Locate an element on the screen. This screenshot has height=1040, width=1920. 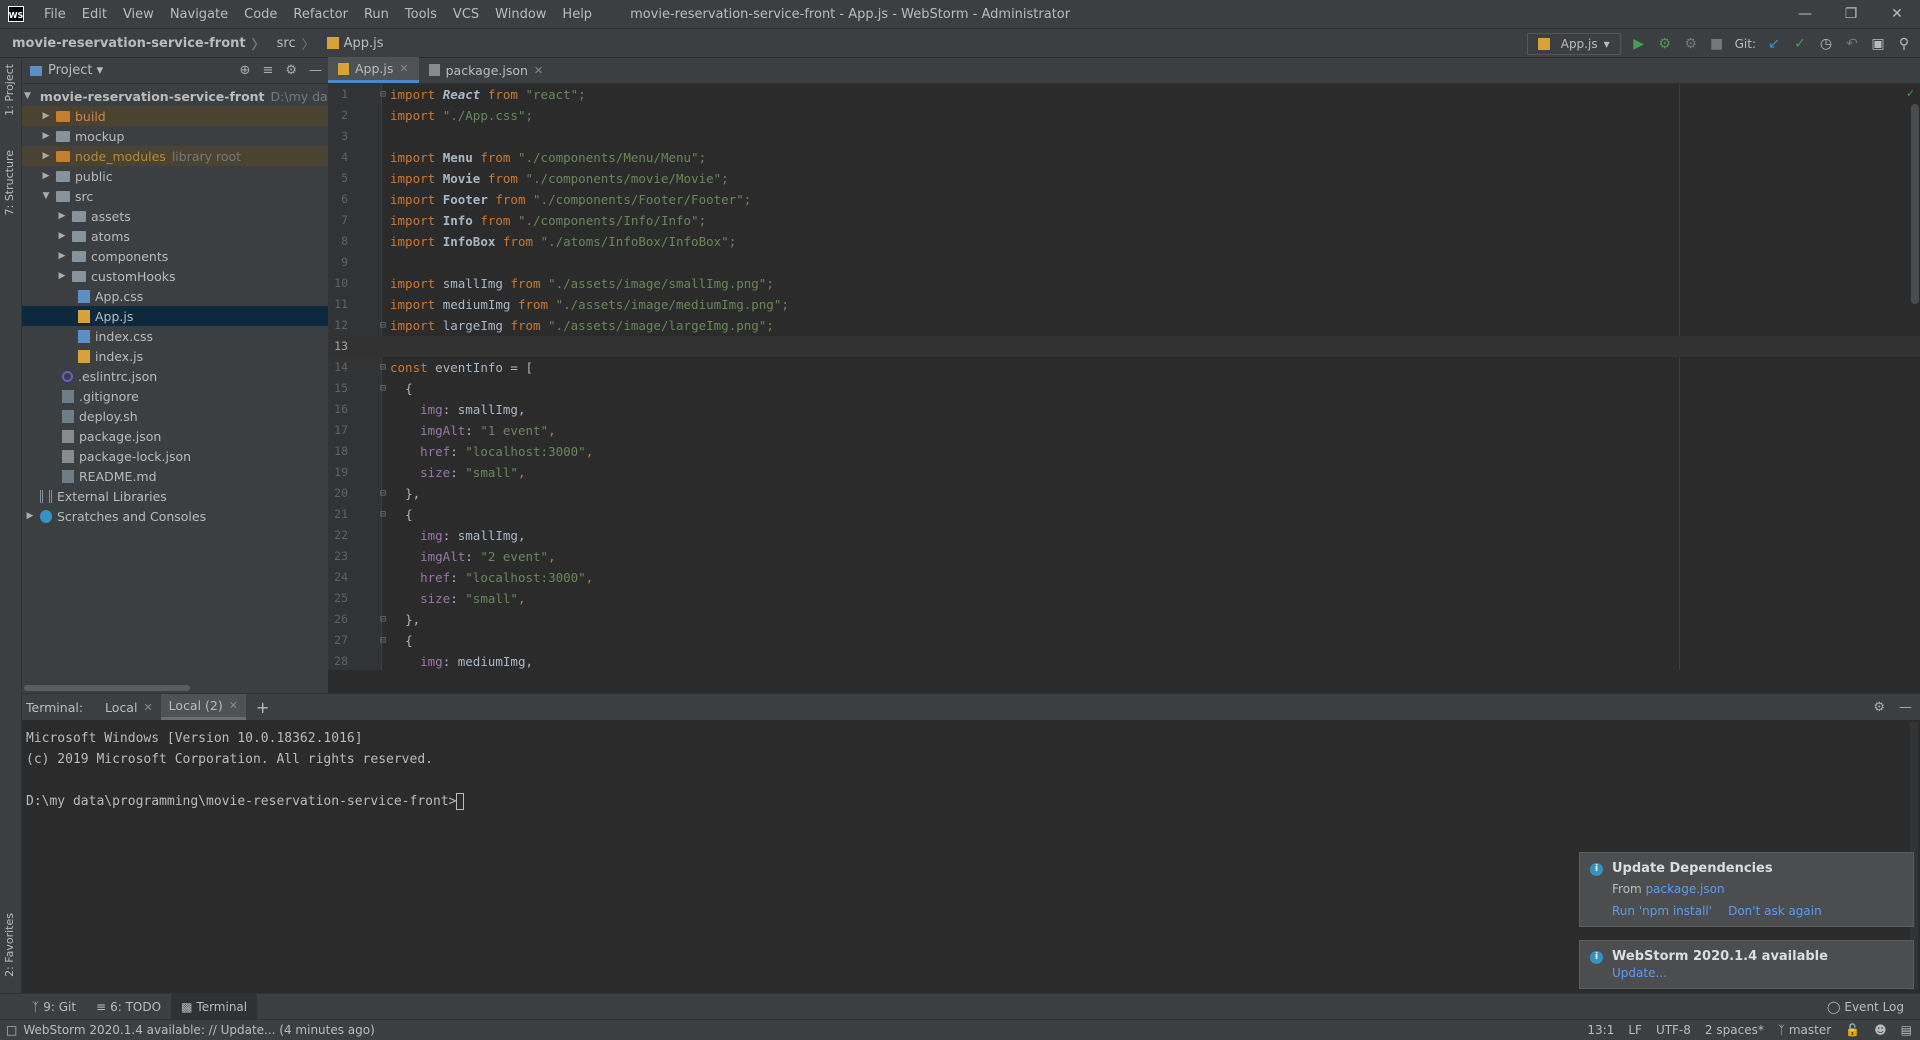
debug-icon: ⚙ is located at coordinates (1665, 44).